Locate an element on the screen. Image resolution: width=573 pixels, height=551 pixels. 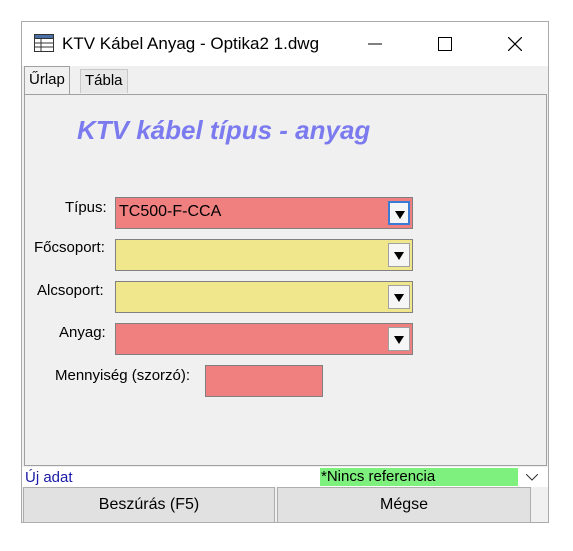
maximize-icon is located at coordinates (445, 44).